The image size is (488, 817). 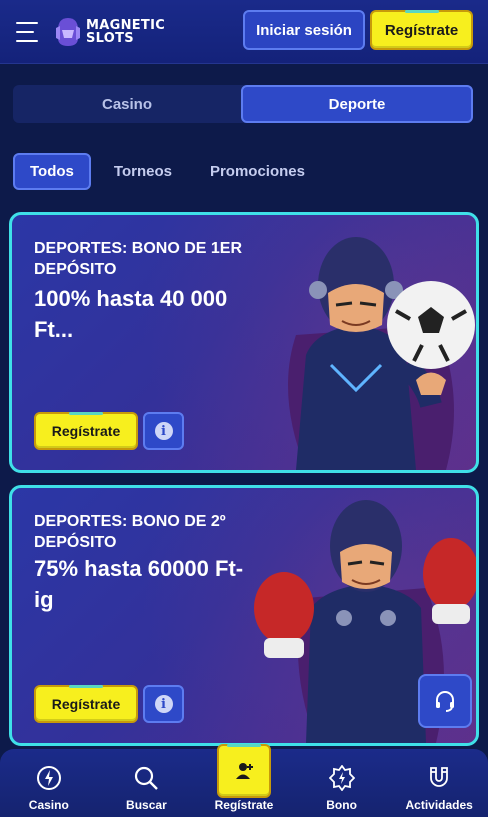 I want to click on brand-logo: MAGNETIC SLOTS, so click(x=109, y=32).